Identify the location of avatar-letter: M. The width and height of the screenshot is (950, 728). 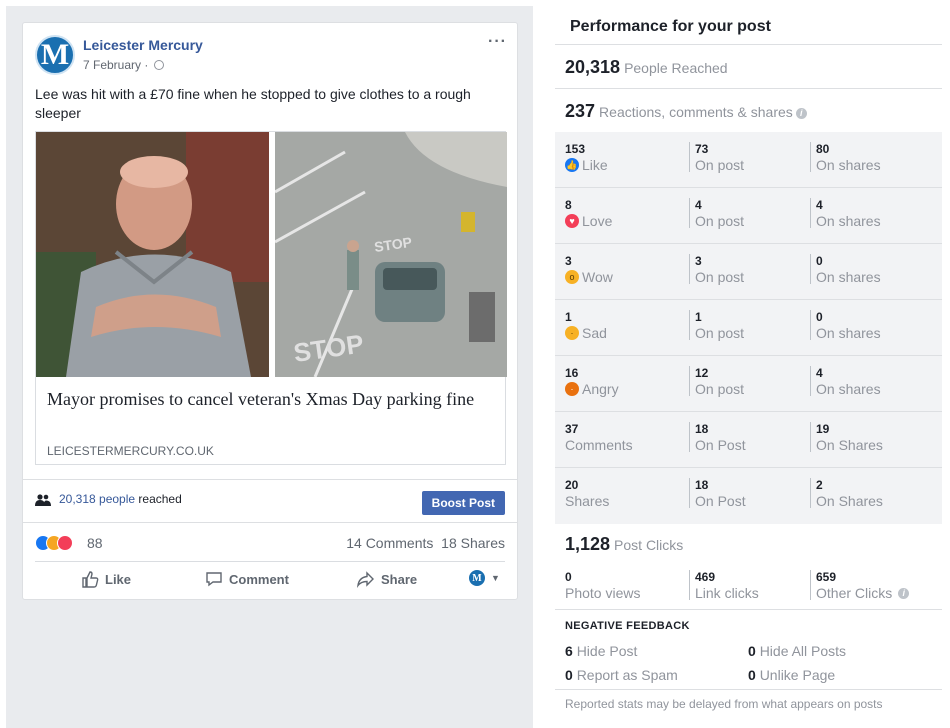
(55, 54).